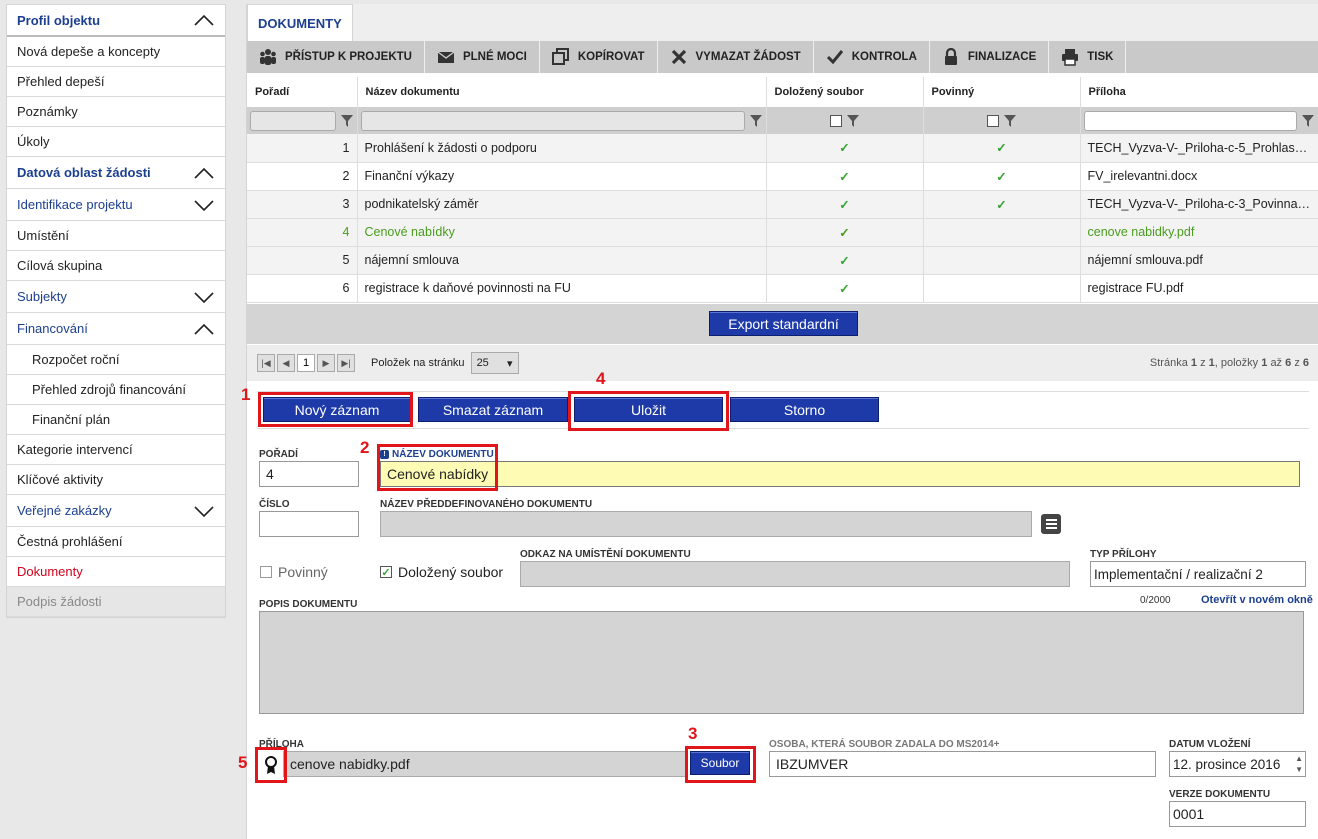 The height and width of the screenshot is (839, 1318). What do you see at coordinates (116, 480) in the screenshot?
I see `sidebar-item: Klíčové aktivity` at bounding box center [116, 480].